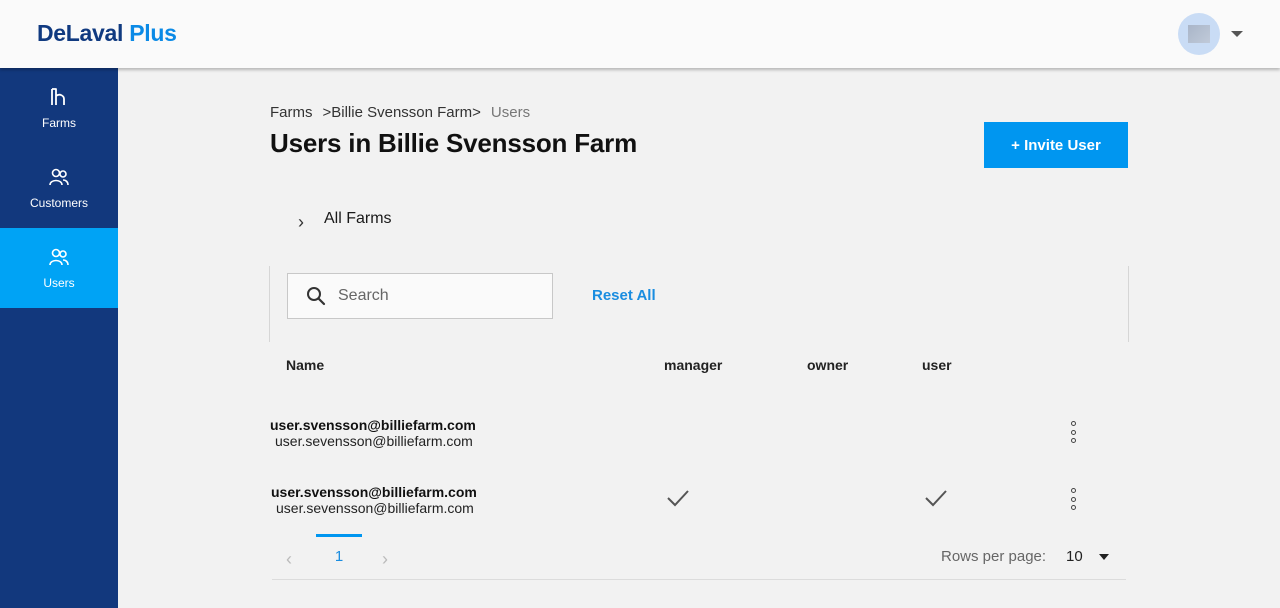 Image resolution: width=1280 pixels, height=608 pixels. Describe the element at coordinates (59, 268) in the screenshot. I see `sidebar-item-users: Users` at that location.